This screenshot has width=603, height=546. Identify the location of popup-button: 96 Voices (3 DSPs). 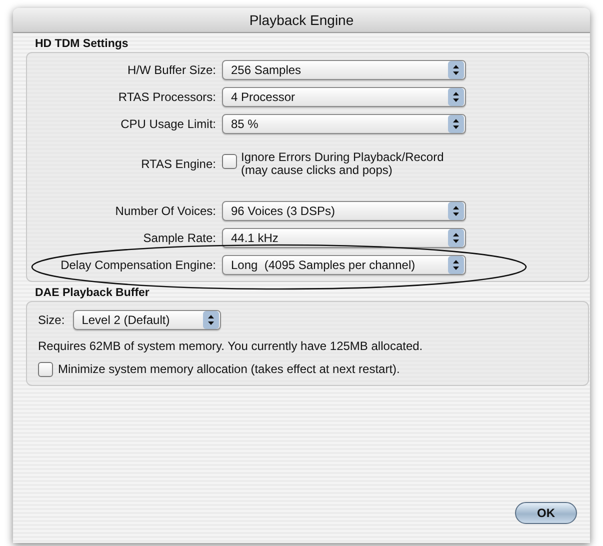
(344, 210).